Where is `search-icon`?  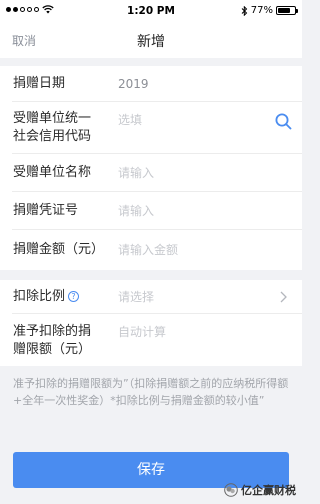
search-icon is located at coordinates (283, 121).